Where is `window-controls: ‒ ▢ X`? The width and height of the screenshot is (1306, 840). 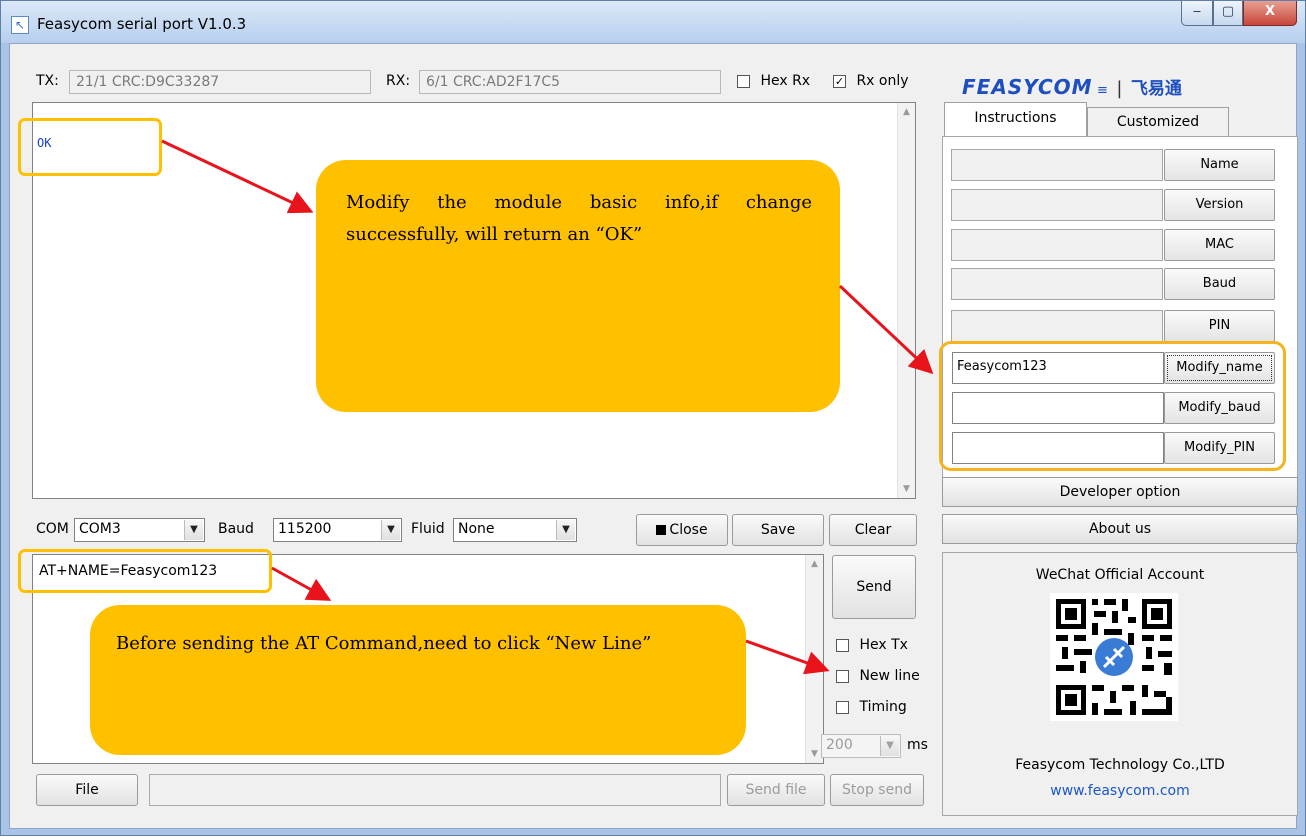
window-controls: ‒ ▢ X is located at coordinates (1239, 14).